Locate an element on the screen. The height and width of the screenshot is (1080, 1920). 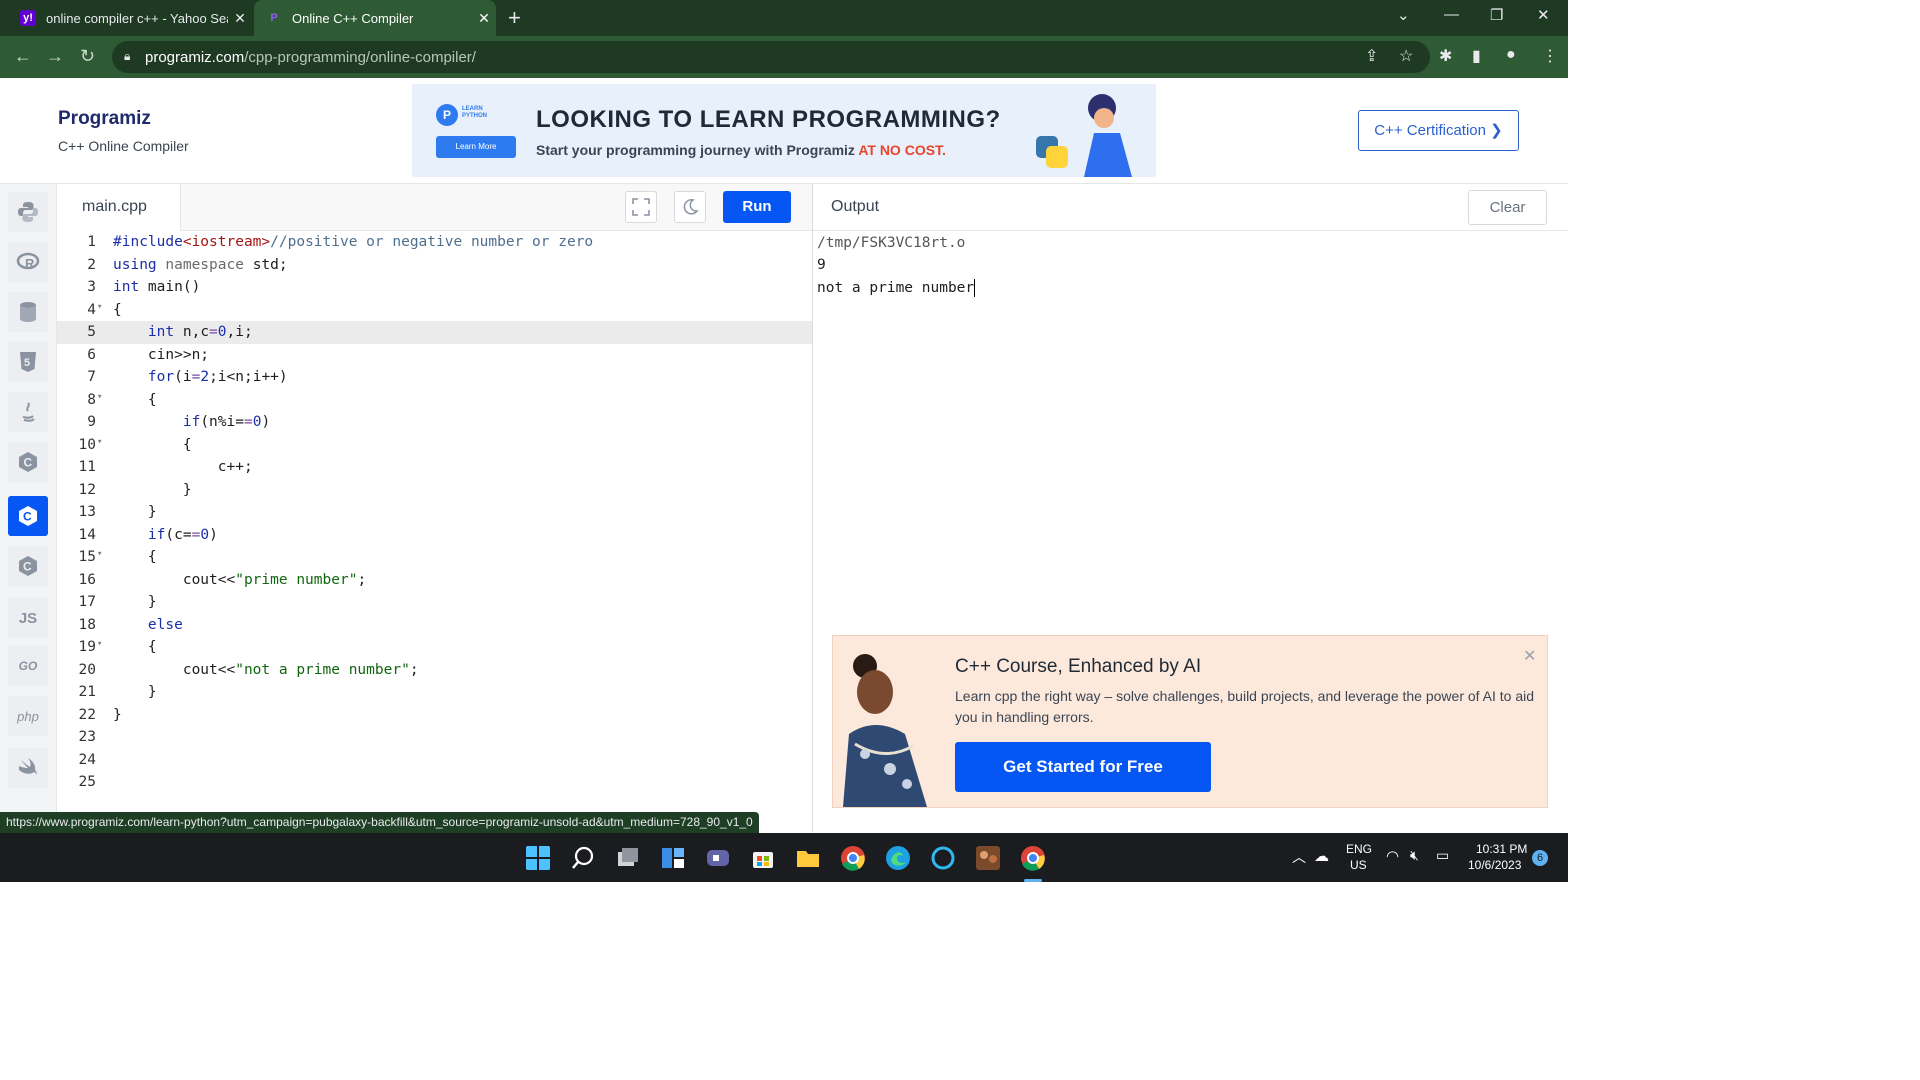
programiz-badge-icon: P is located at coordinates (447, 115).